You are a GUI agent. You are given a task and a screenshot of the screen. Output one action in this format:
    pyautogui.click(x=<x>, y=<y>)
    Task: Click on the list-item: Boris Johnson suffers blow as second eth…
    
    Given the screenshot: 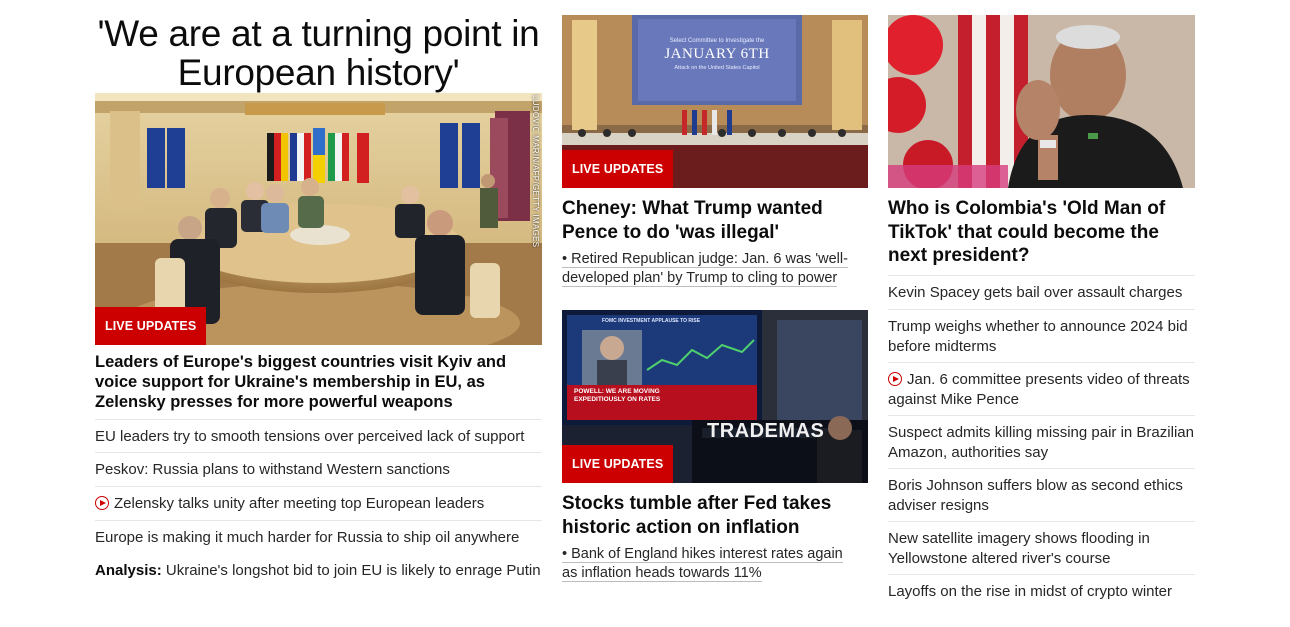 What is the action you would take?
    pyautogui.click(x=1041, y=494)
    